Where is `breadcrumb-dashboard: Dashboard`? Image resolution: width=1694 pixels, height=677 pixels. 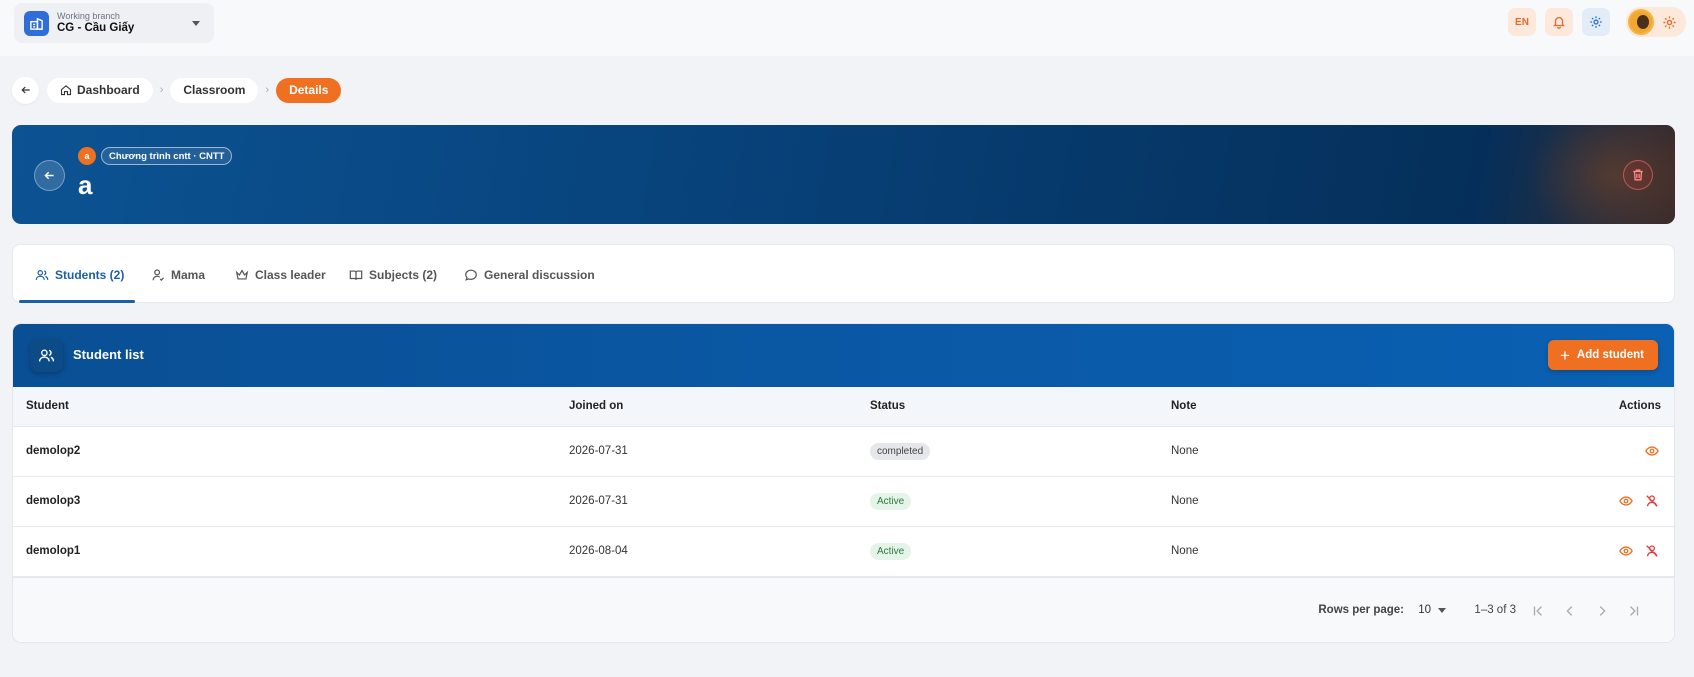
breadcrumb-dashboard: Dashboard is located at coordinates (100, 90).